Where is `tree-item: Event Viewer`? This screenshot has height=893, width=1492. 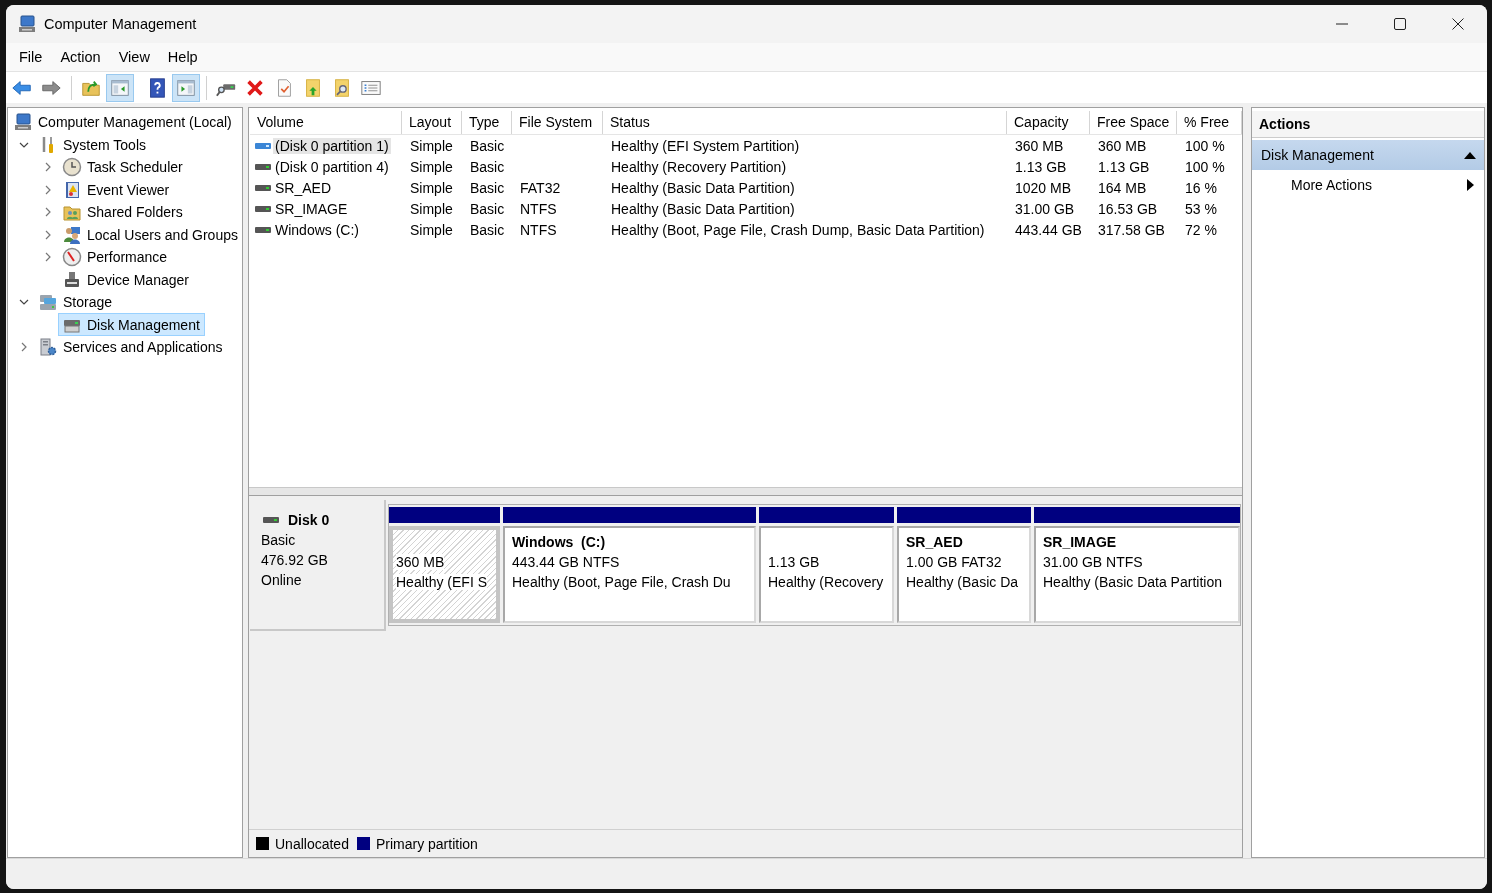
tree-item: Event Viewer is located at coordinates (116, 190).